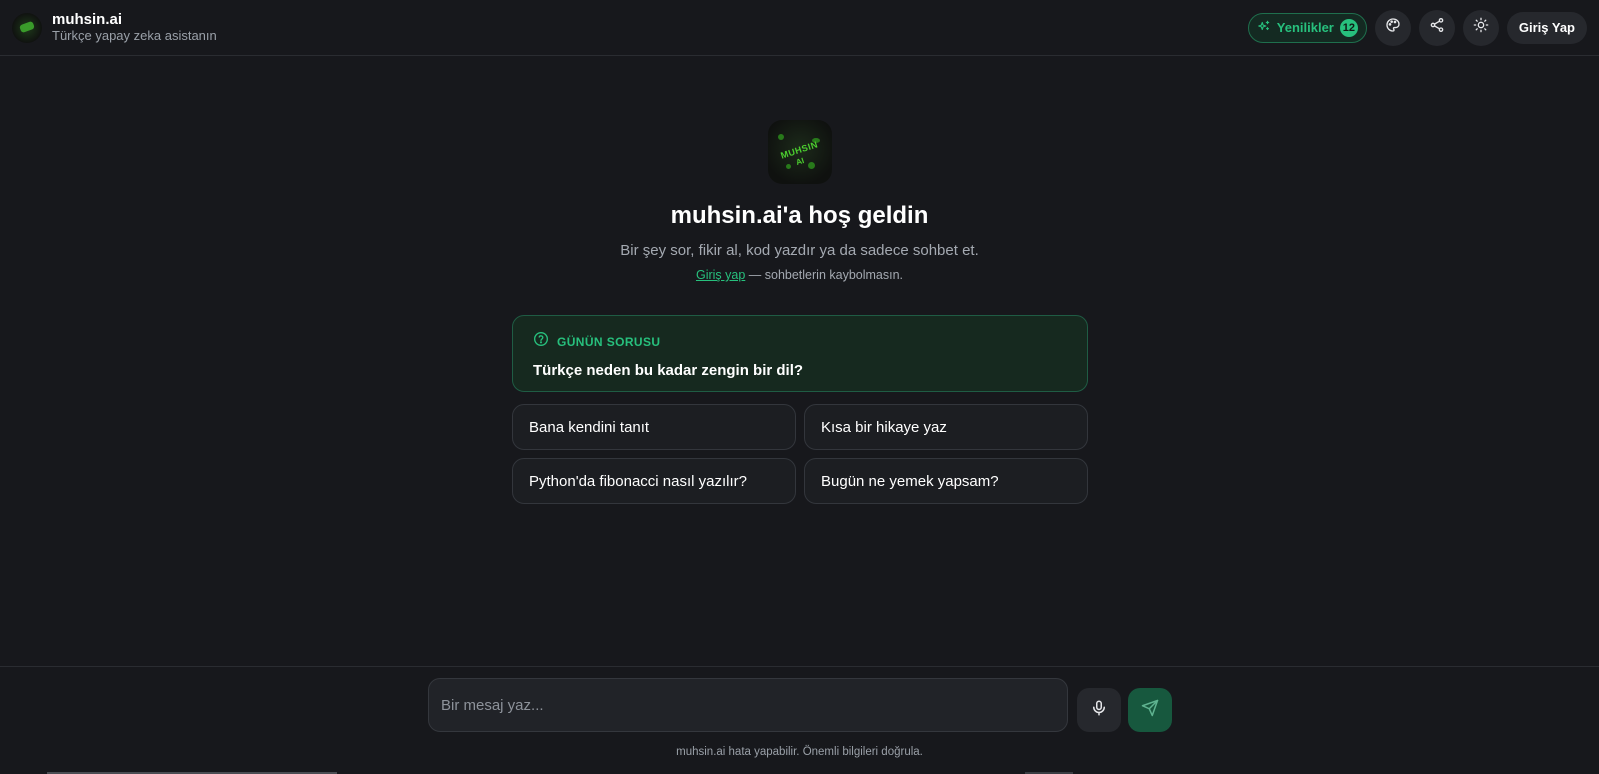 This screenshot has height=774, width=1599. I want to click on question-of-the-day-text: Türkçe neden bu kadar zengin bir dil?, so click(668, 370).